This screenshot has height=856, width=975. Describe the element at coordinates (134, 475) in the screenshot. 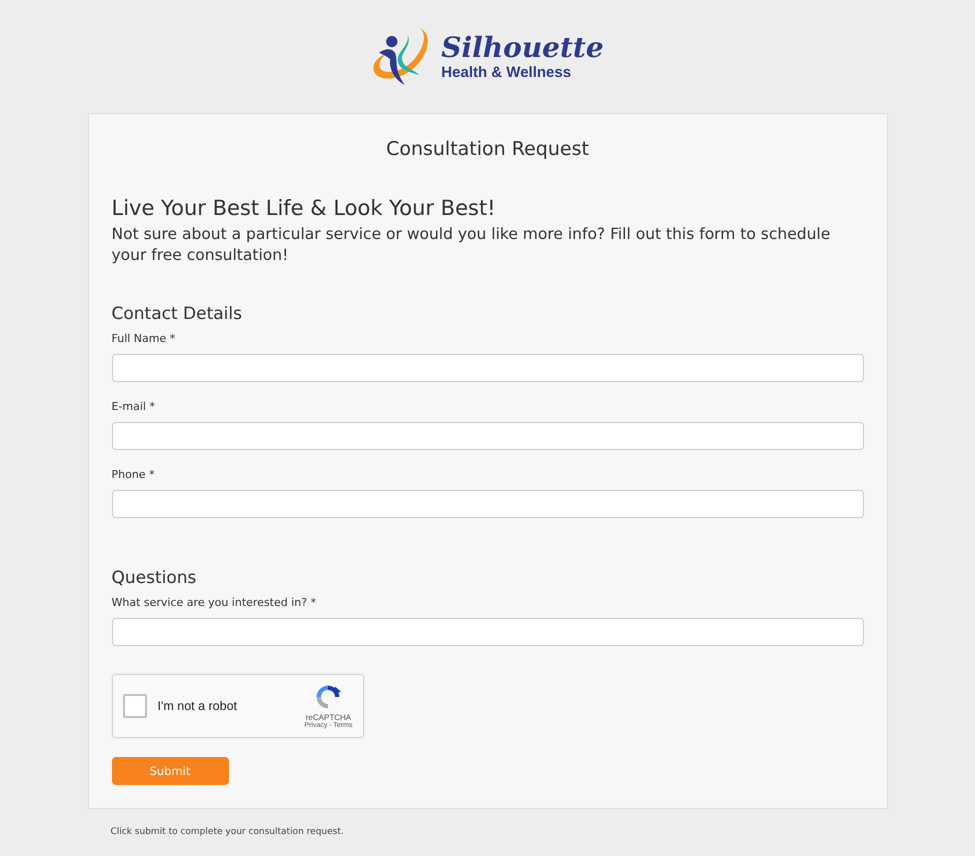

I see `field-label: Phone *` at that location.